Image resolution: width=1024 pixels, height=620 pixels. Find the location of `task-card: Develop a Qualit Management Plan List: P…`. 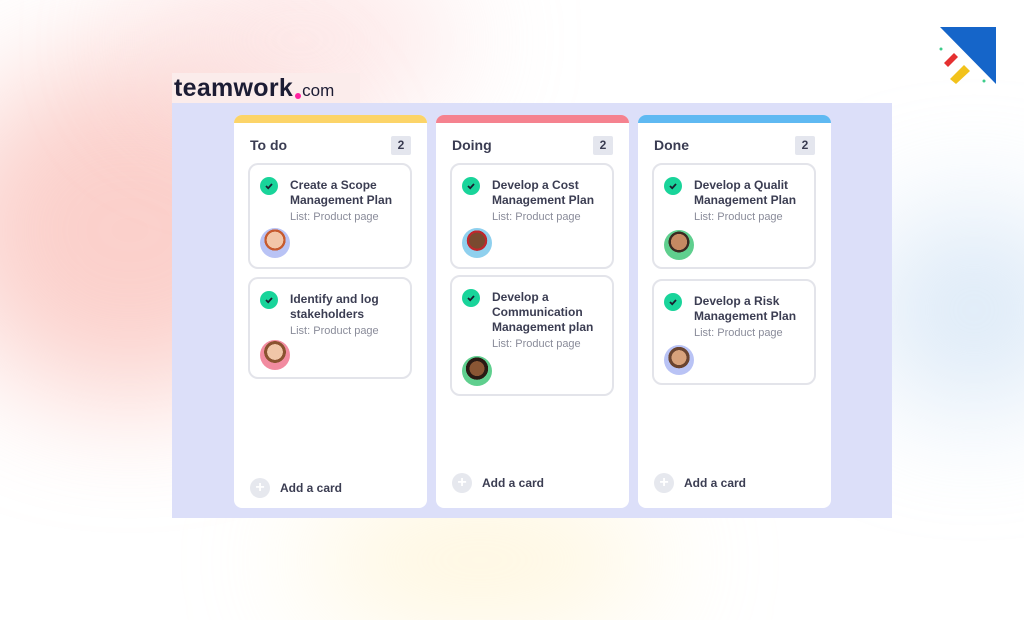

task-card: Develop a Qualit Management Plan List: P… is located at coordinates (734, 216).